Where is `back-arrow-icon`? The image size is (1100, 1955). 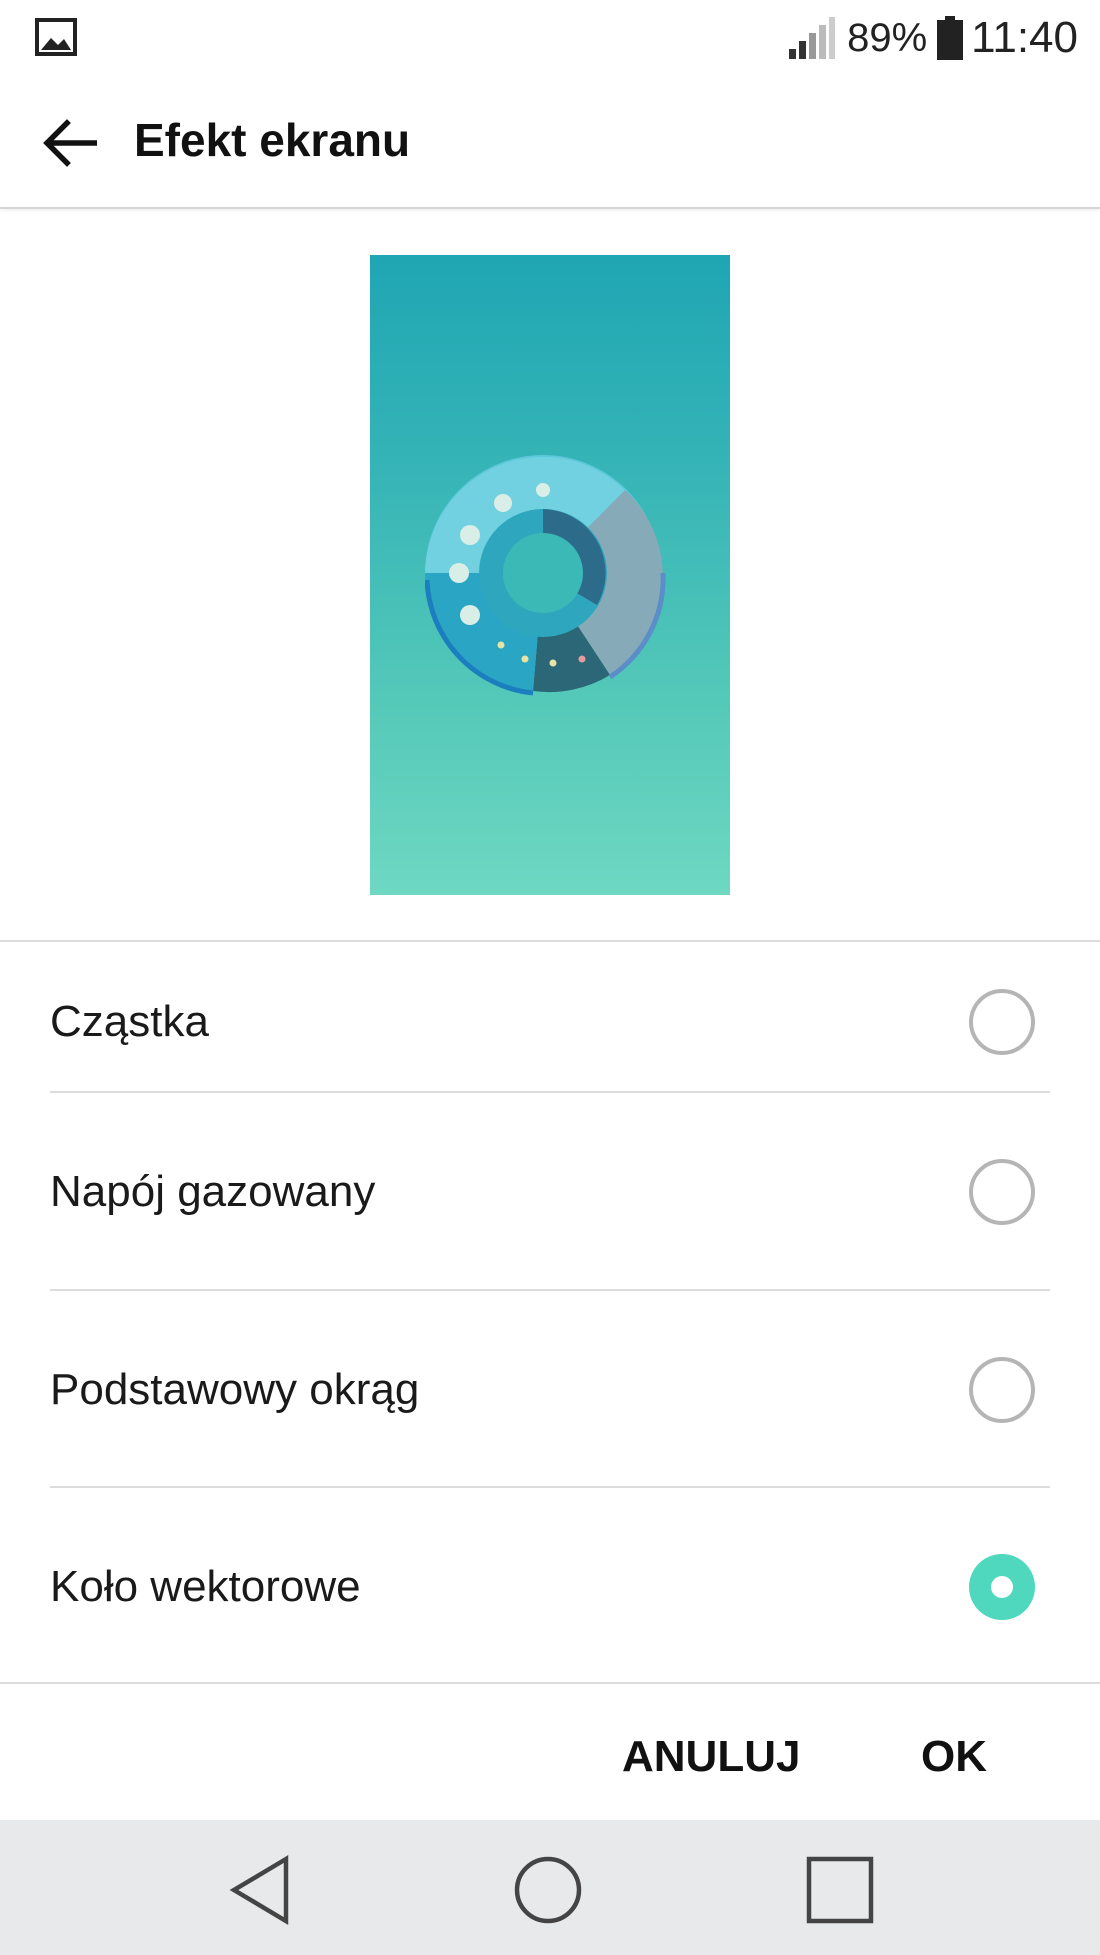
back-arrow-icon is located at coordinates (70, 143).